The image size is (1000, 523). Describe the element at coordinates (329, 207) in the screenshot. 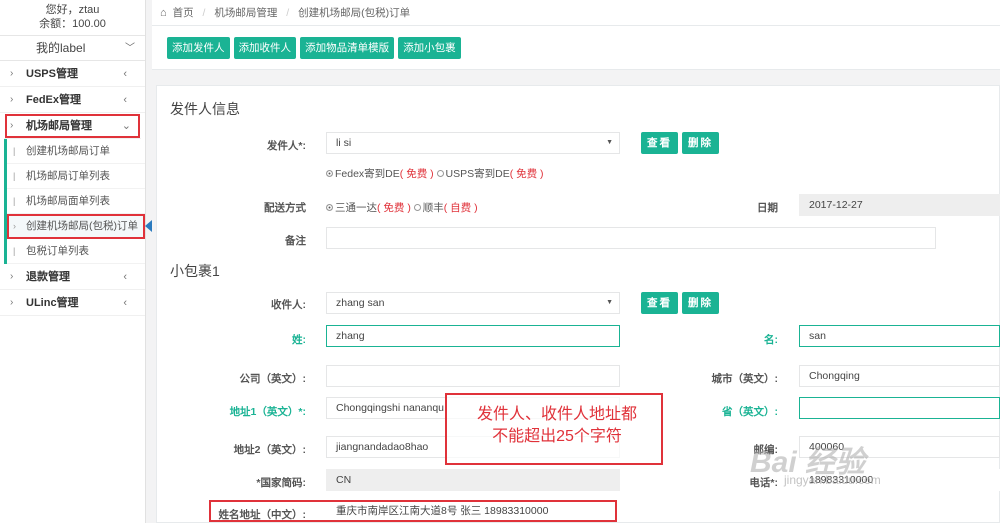

I see `radio-checked-icon` at that location.